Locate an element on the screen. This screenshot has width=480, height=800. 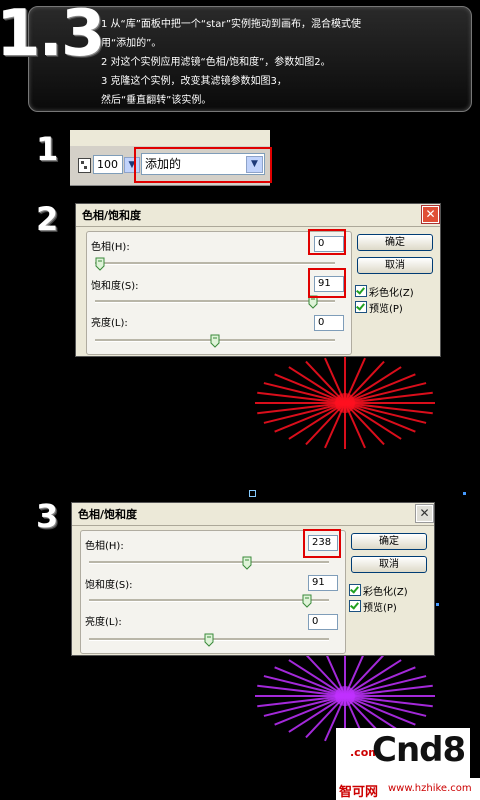
instruction-line-5: 然后“垂直翻转”该实例。 is located at coordinates (156, 100).